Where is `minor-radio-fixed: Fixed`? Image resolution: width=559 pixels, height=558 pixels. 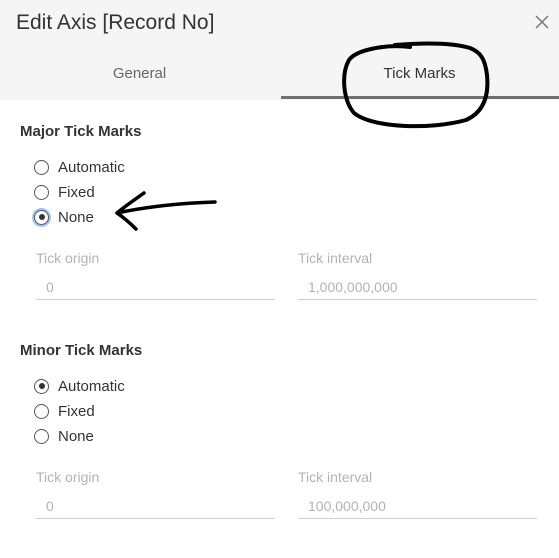
minor-radio-fixed: Fixed is located at coordinates (64, 411).